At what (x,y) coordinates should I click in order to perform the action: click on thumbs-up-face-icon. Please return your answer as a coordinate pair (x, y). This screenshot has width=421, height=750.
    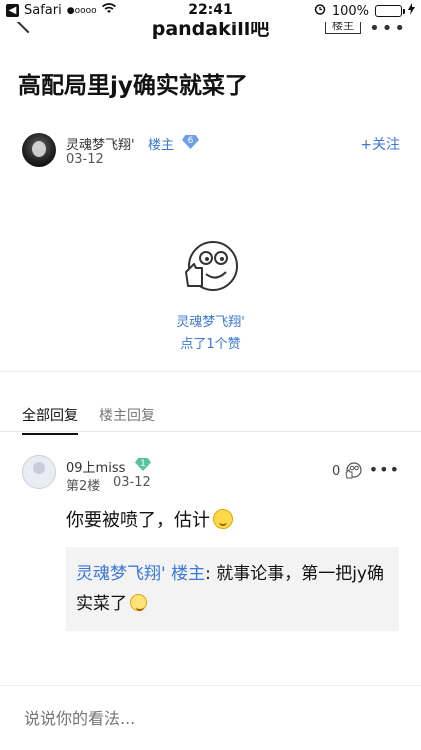
    Looking at the image, I should click on (210, 268).